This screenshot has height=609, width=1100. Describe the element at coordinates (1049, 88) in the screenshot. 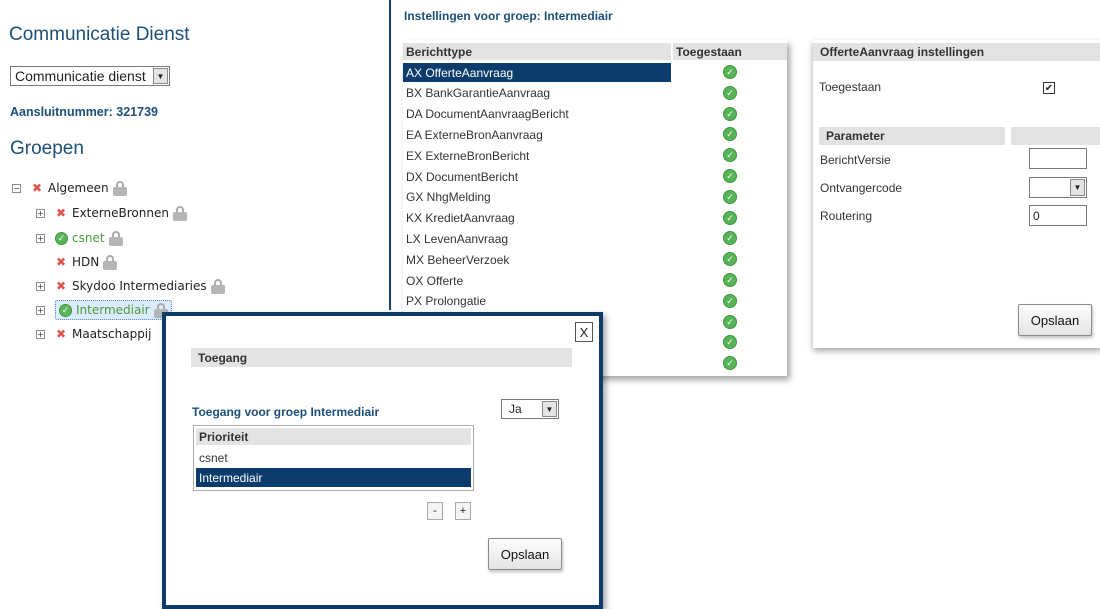

I see `allowed-checkbox: ✔` at that location.